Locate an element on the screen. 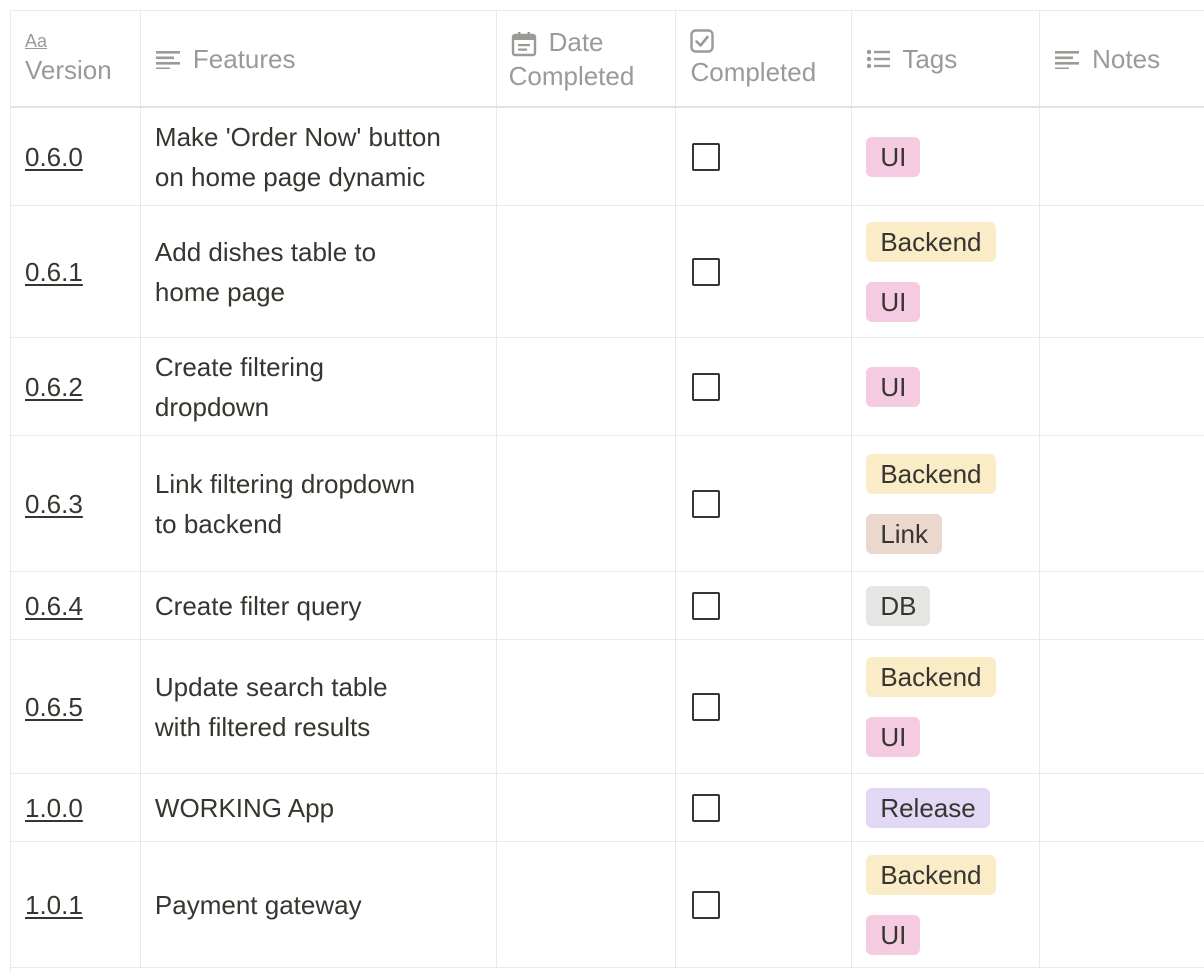  feature-cell: Link filtering dropdown to backend is located at coordinates (319, 503).